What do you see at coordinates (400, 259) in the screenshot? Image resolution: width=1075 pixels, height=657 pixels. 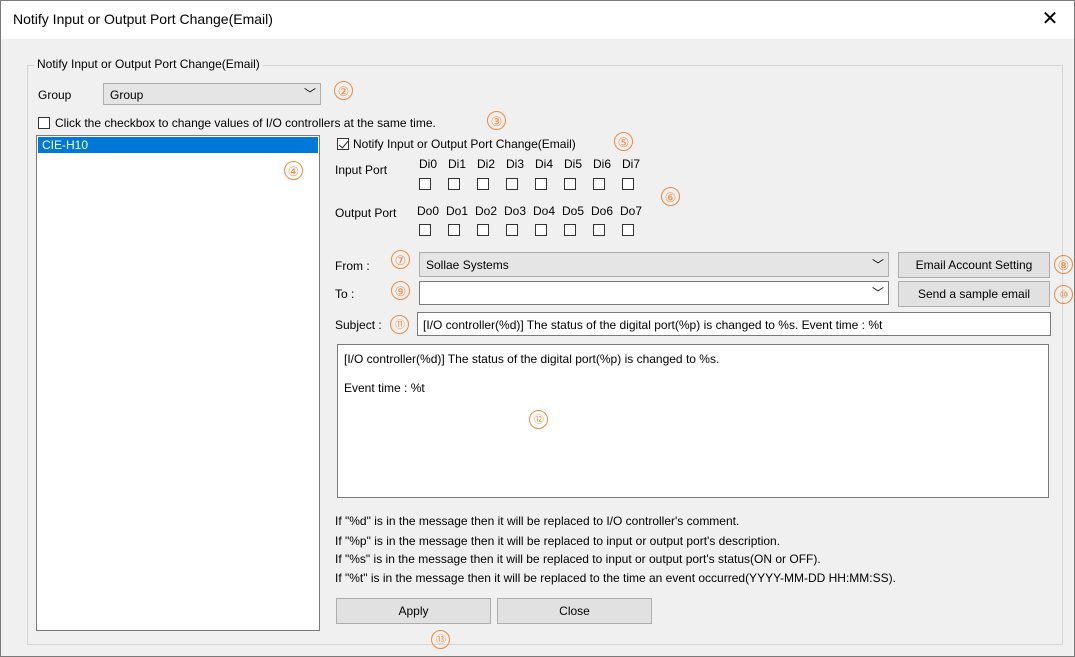 I see `annotation-7: ⑦` at bounding box center [400, 259].